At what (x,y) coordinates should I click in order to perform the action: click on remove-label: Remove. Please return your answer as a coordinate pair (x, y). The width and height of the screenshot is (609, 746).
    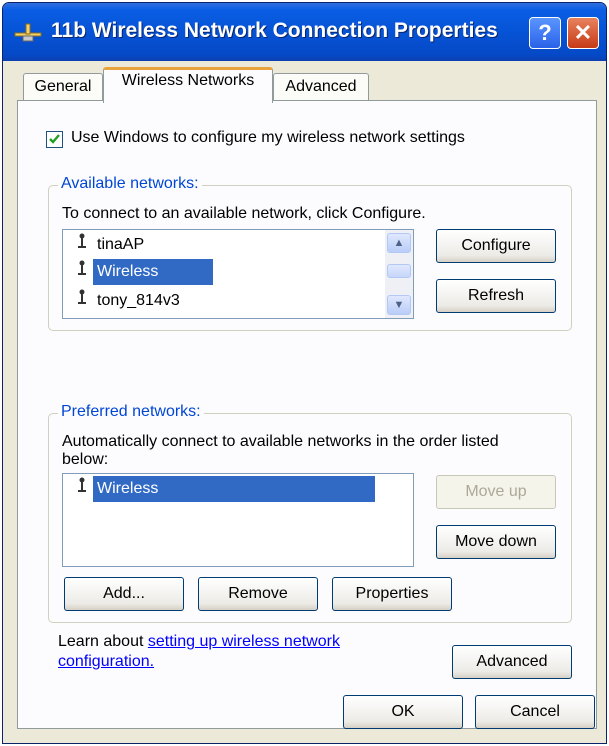
    Looking at the image, I should click on (258, 593).